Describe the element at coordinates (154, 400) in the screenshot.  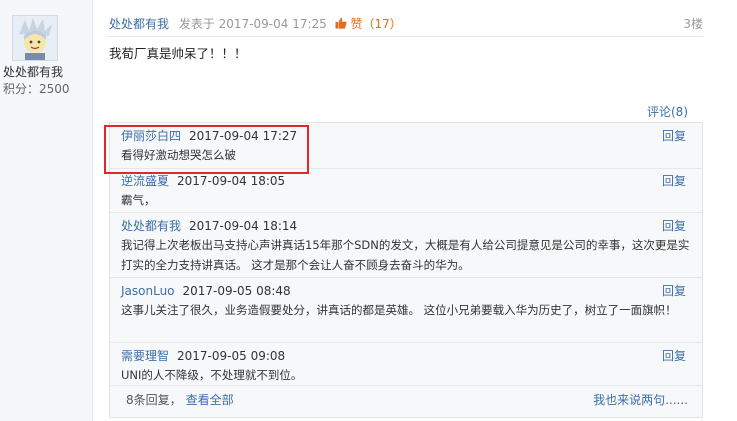
I see `reply-count: 8条回复，` at that location.